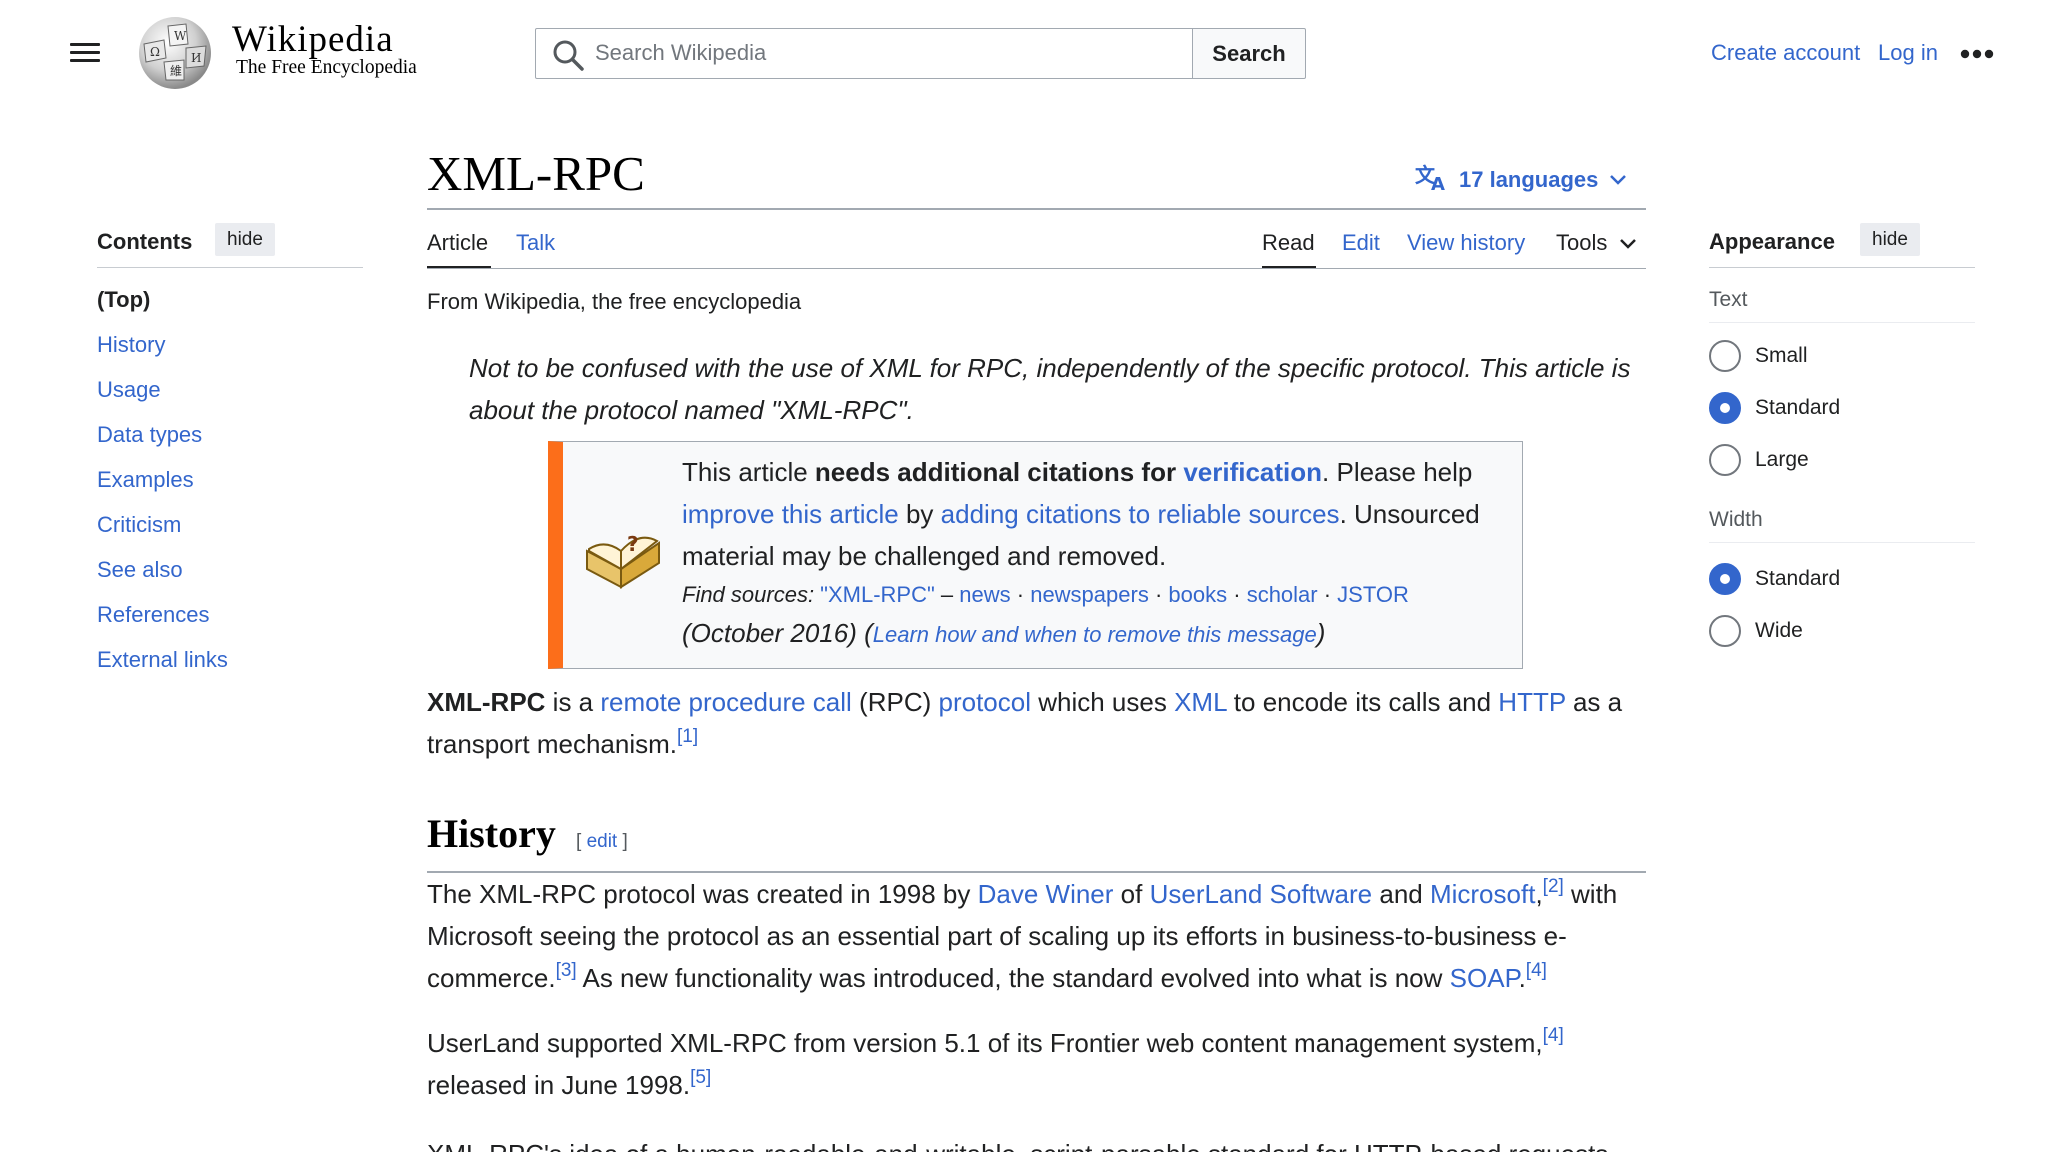  I want to click on adding-citations-link: adding citations to reliable sources, so click(1140, 514).